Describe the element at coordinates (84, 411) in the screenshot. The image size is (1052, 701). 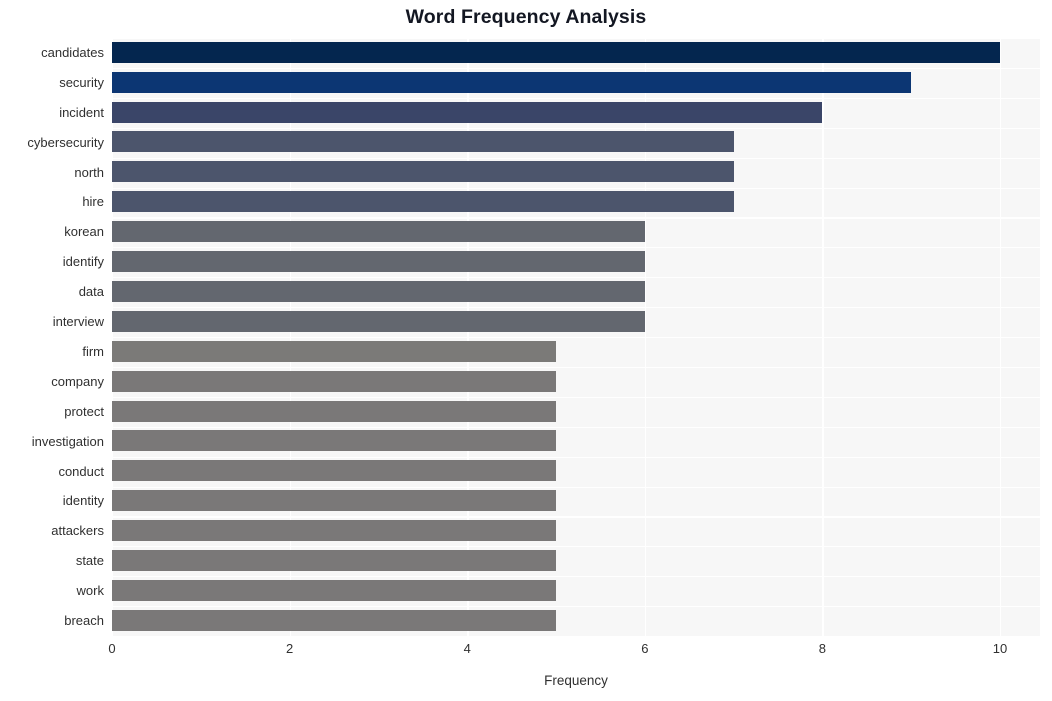
I see `y-tick-label: protect` at that location.